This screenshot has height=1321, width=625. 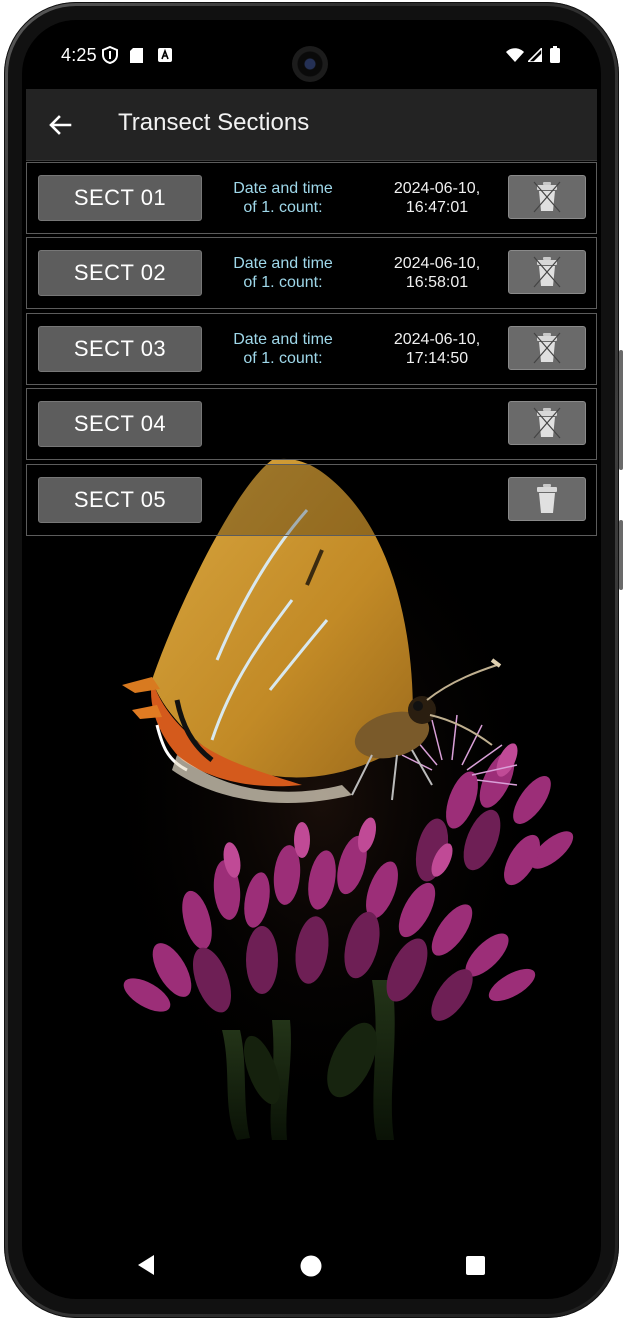 What do you see at coordinates (475, 1265) in the screenshot?
I see `recents-square-icon` at bounding box center [475, 1265].